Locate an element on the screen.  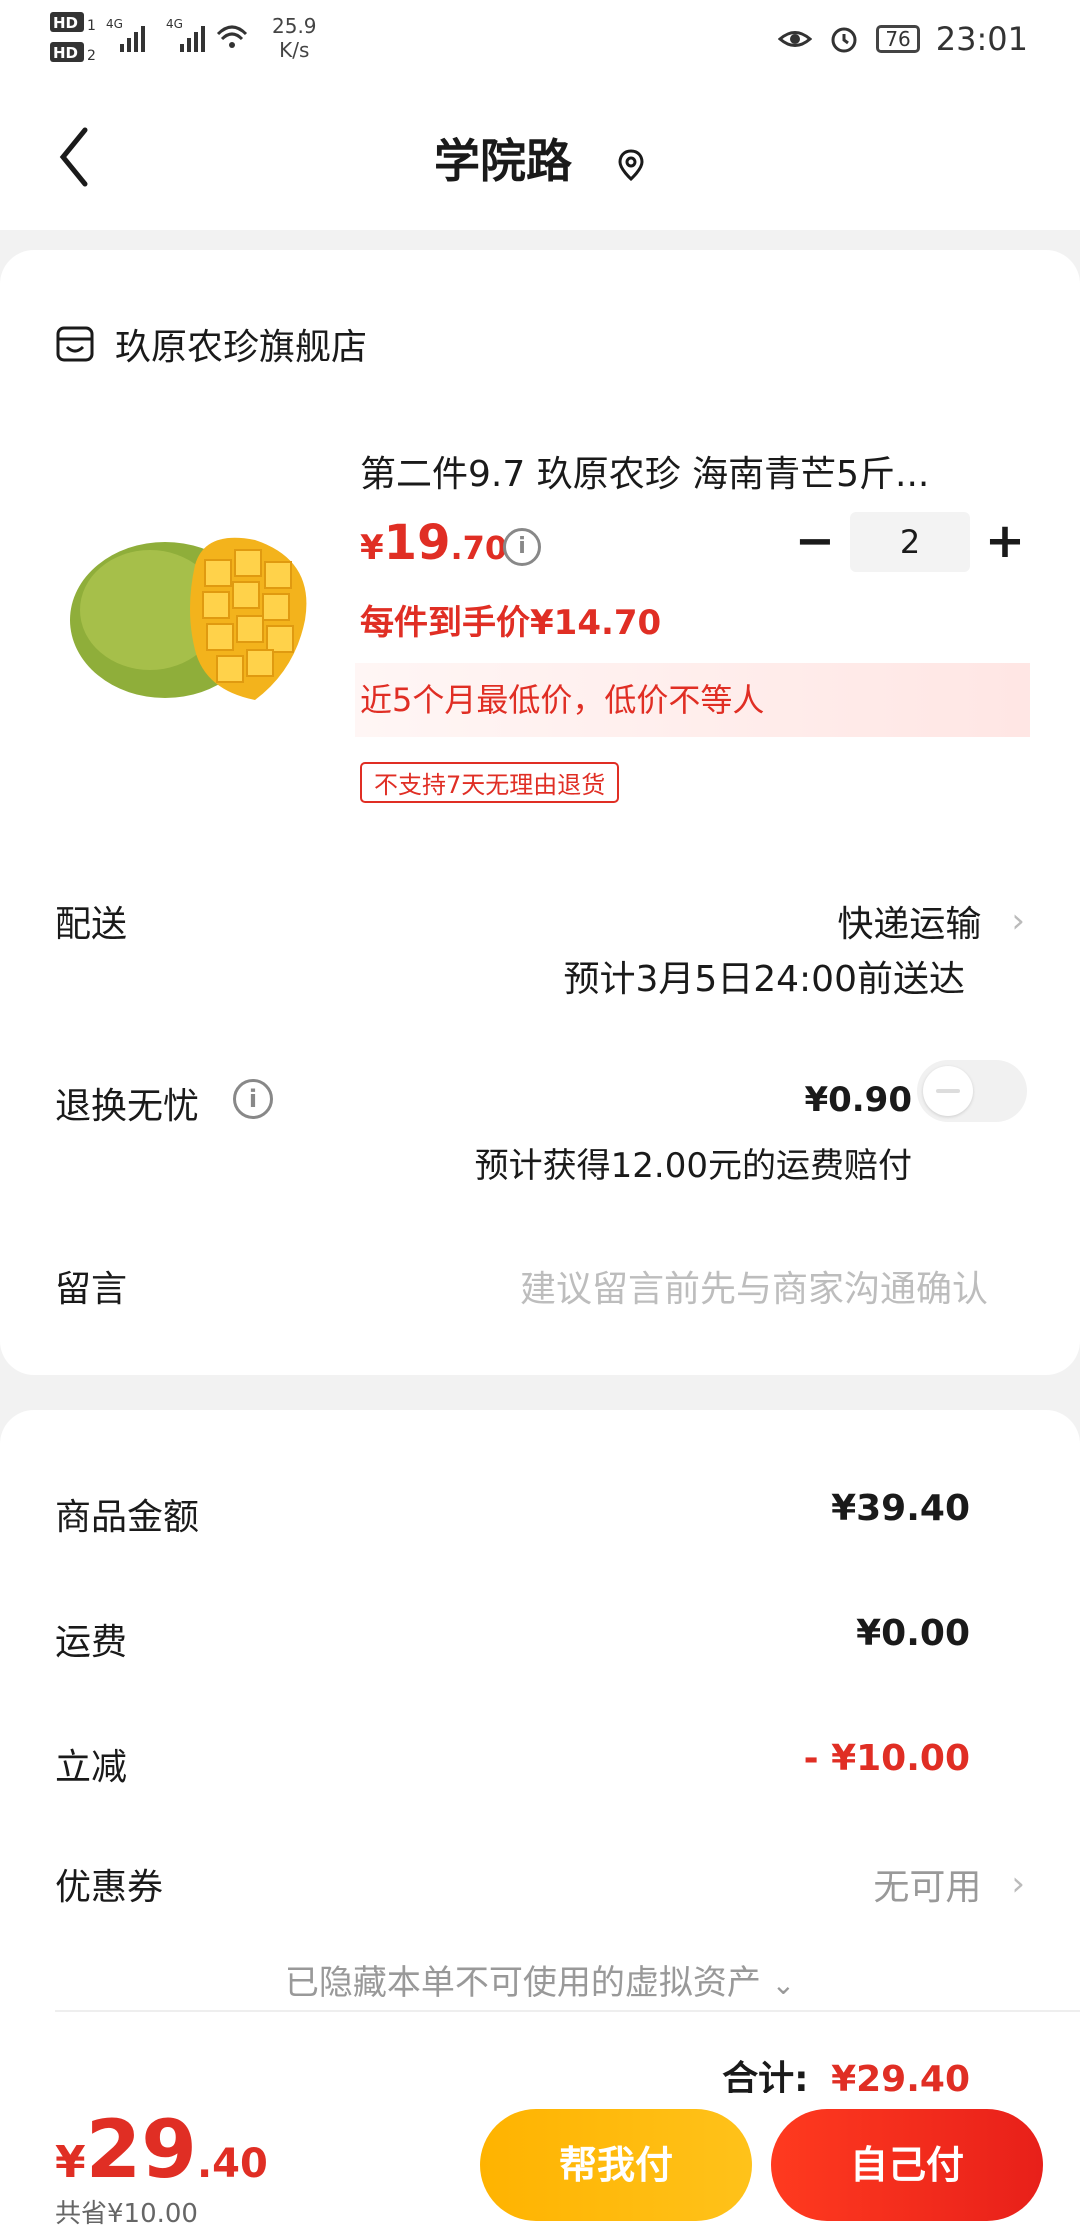
alarm-icon is located at coordinates (844, 40).